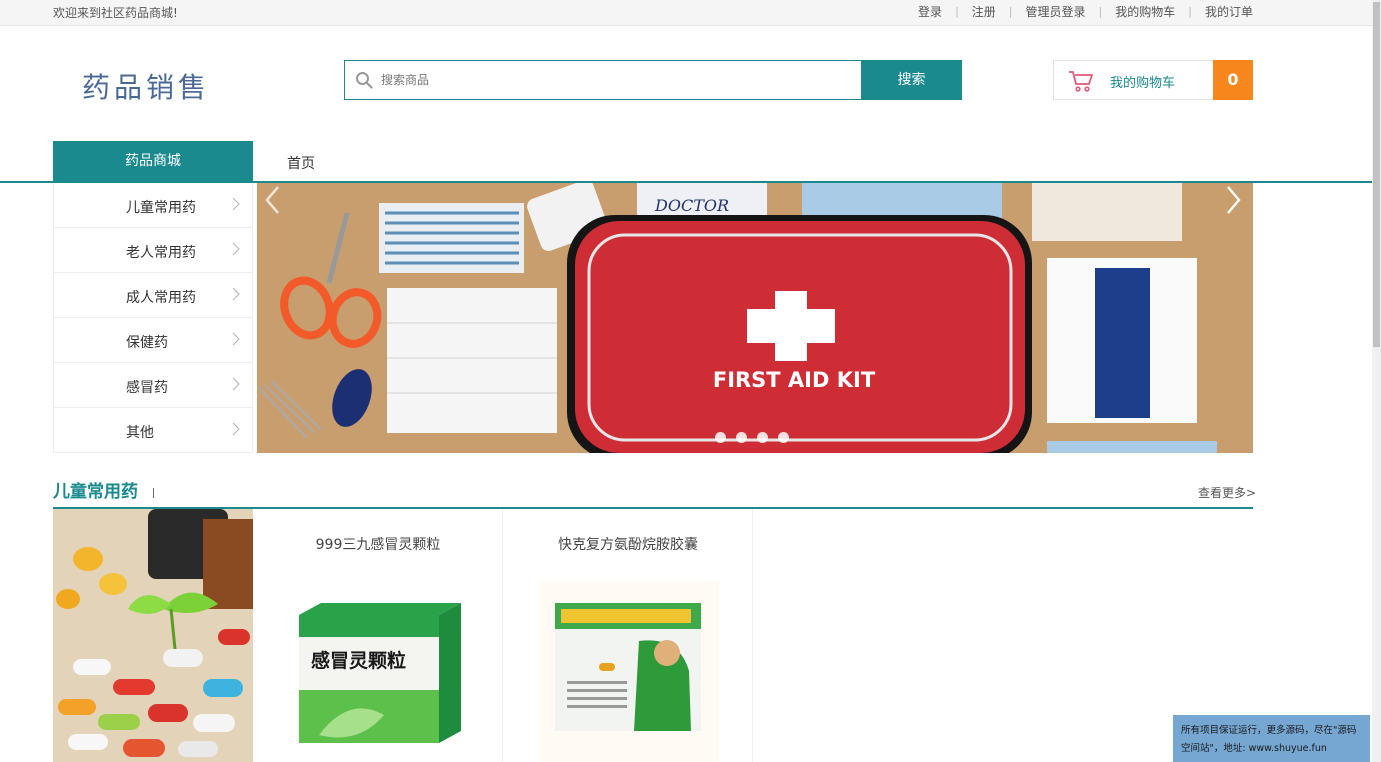 The image size is (1381, 762). What do you see at coordinates (115, 13) in the screenshot?
I see `welcome-text: 欢迎来到社区药品商城!` at bounding box center [115, 13].